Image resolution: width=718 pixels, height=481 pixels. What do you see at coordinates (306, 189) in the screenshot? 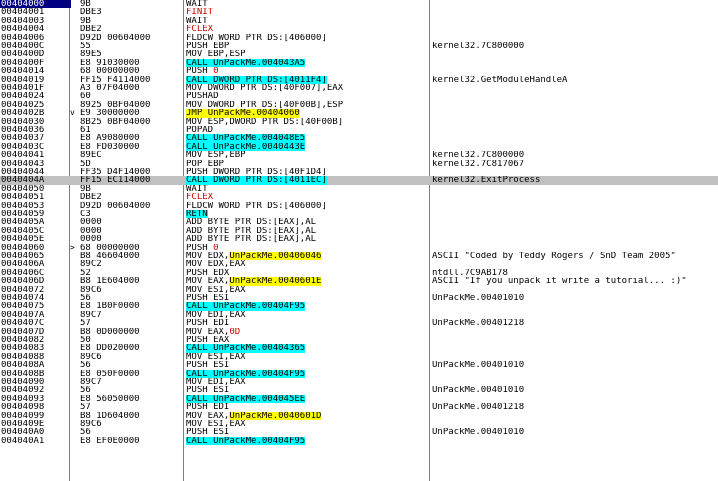
I see `instruction-cell: WAIT` at bounding box center [306, 189].